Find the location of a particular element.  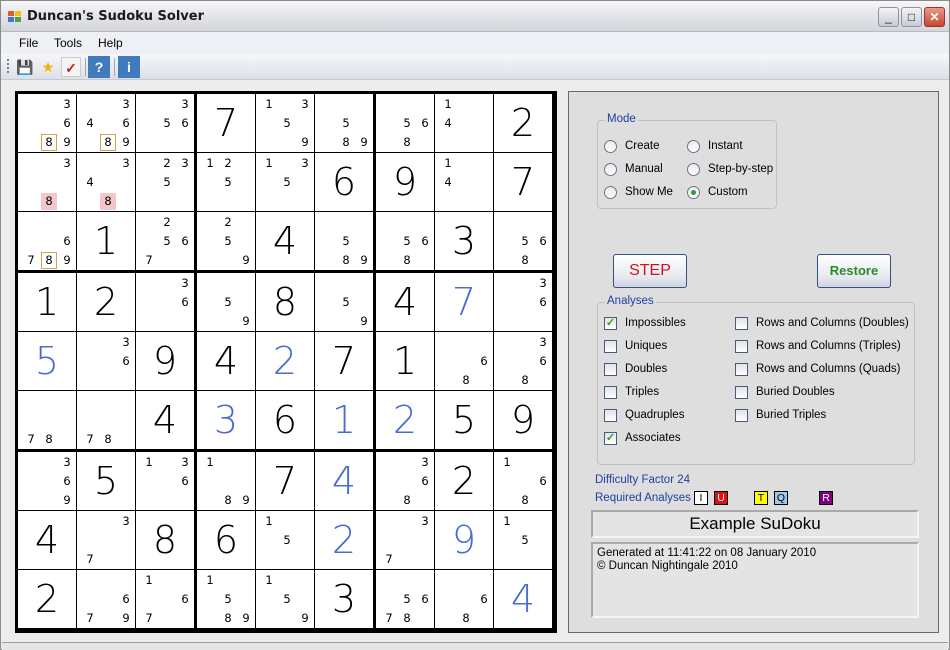

sudoku-cell: 2 59 is located at coordinates (226, 241).